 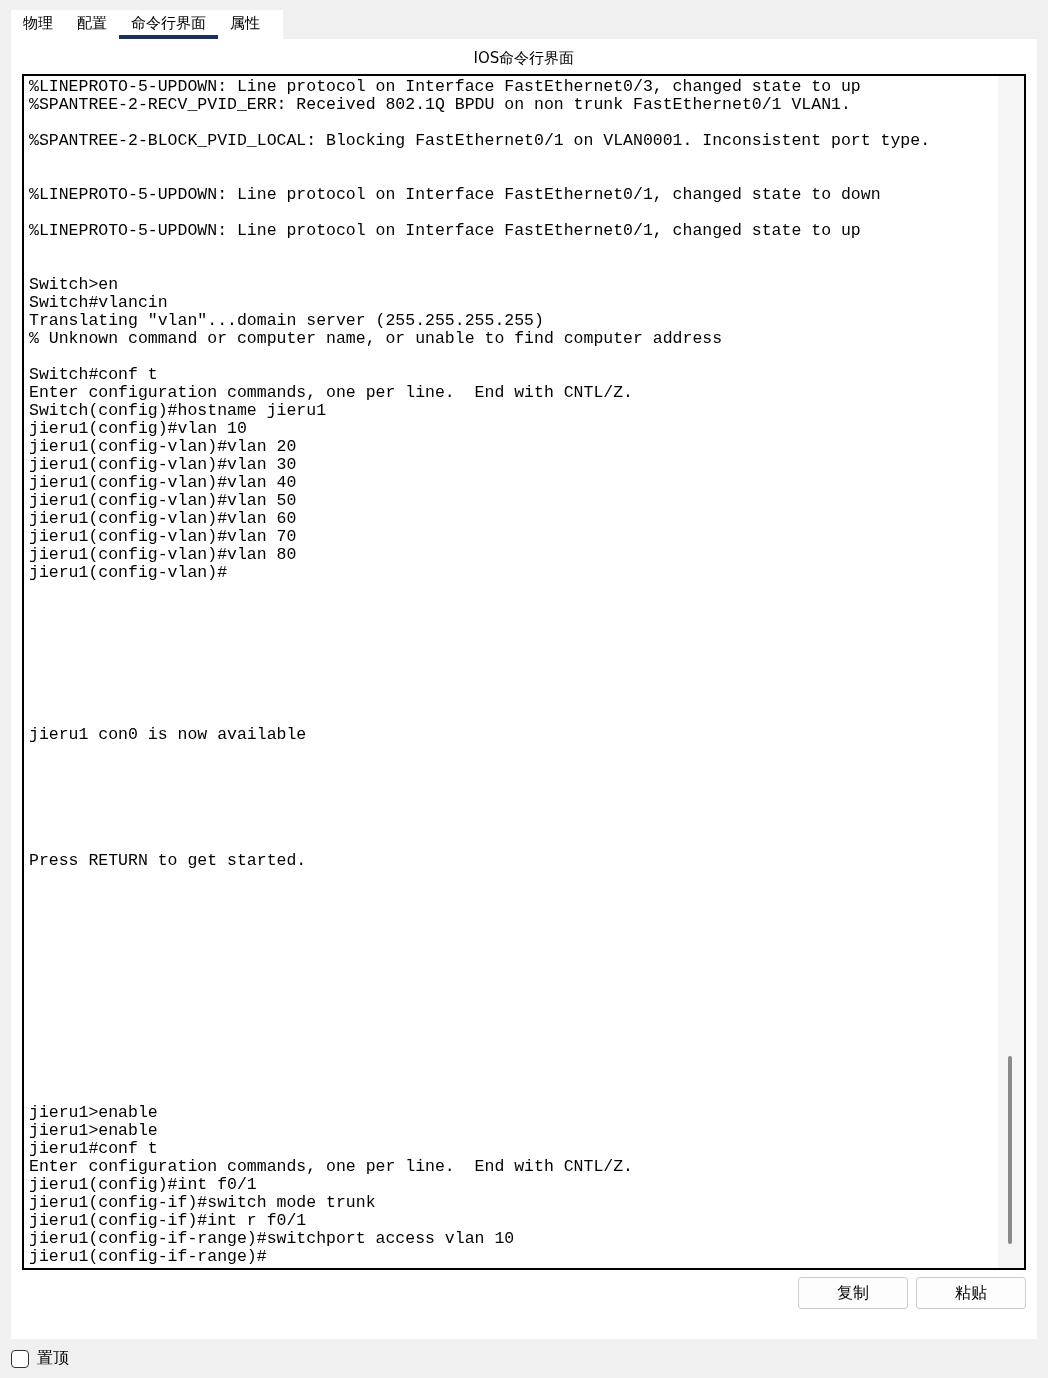 What do you see at coordinates (971, 1293) in the screenshot?
I see `action-button: 粘贴` at bounding box center [971, 1293].